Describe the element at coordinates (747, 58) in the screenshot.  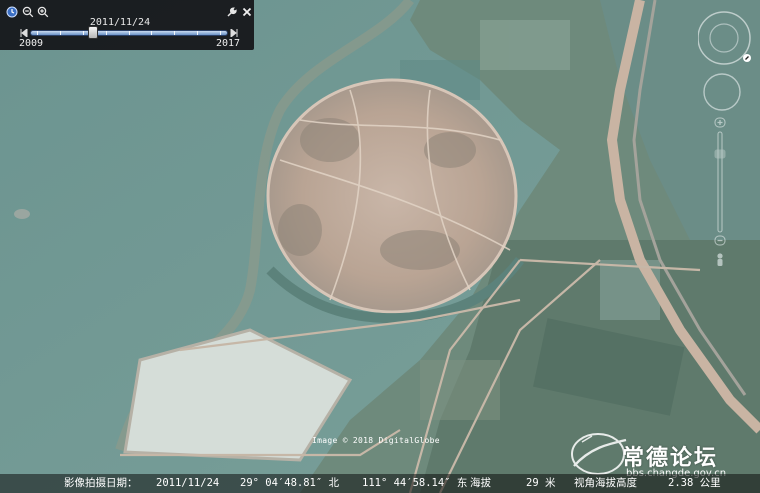
I see `compass-north-icon` at that location.